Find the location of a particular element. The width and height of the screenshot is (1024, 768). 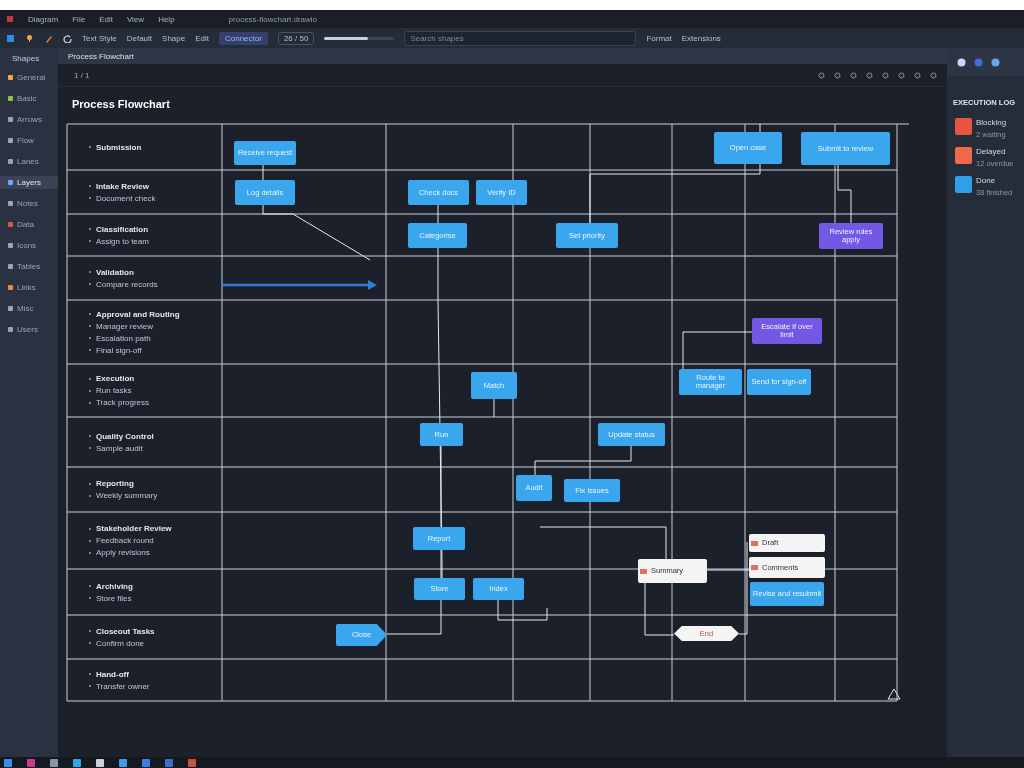

refresh-icon is located at coordinates (67, 38).